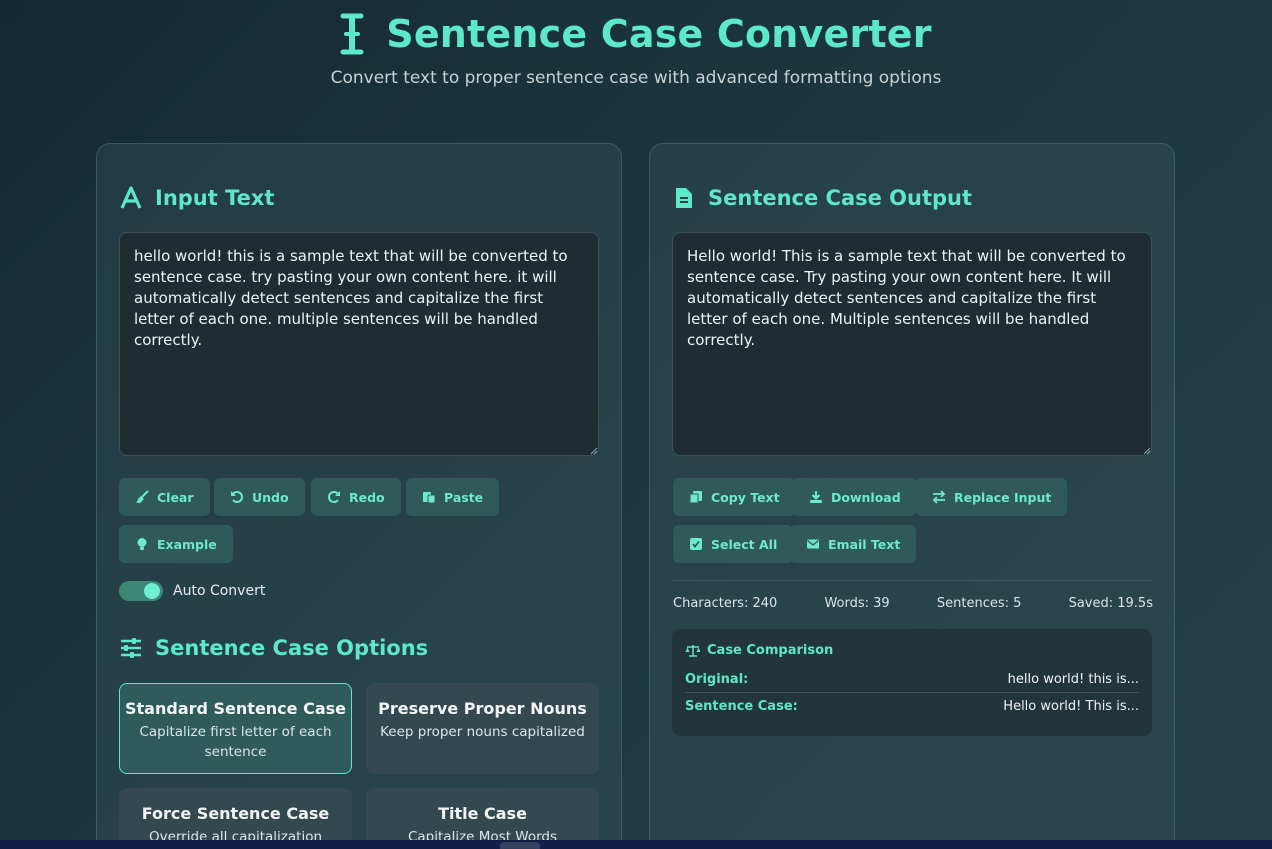  I want to click on auto-convert-label: Auto Convert, so click(219, 591).